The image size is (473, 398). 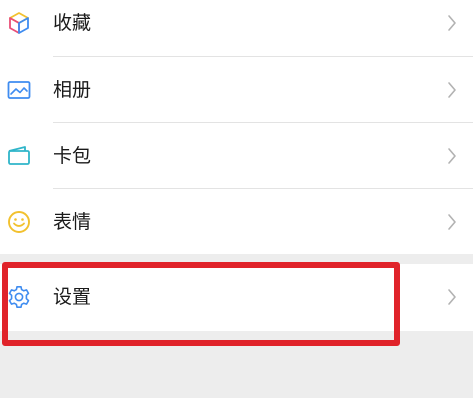 What do you see at coordinates (236, 28) in the screenshot?
I see `menu-item-favorites: 收藏` at bounding box center [236, 28].